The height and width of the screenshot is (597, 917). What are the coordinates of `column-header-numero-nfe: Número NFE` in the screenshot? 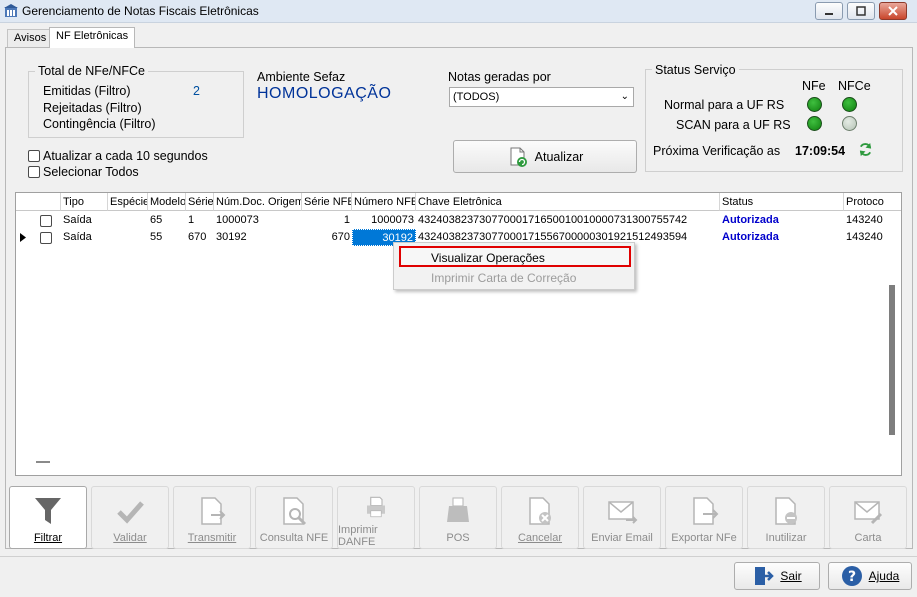 It's located at (384, 202).